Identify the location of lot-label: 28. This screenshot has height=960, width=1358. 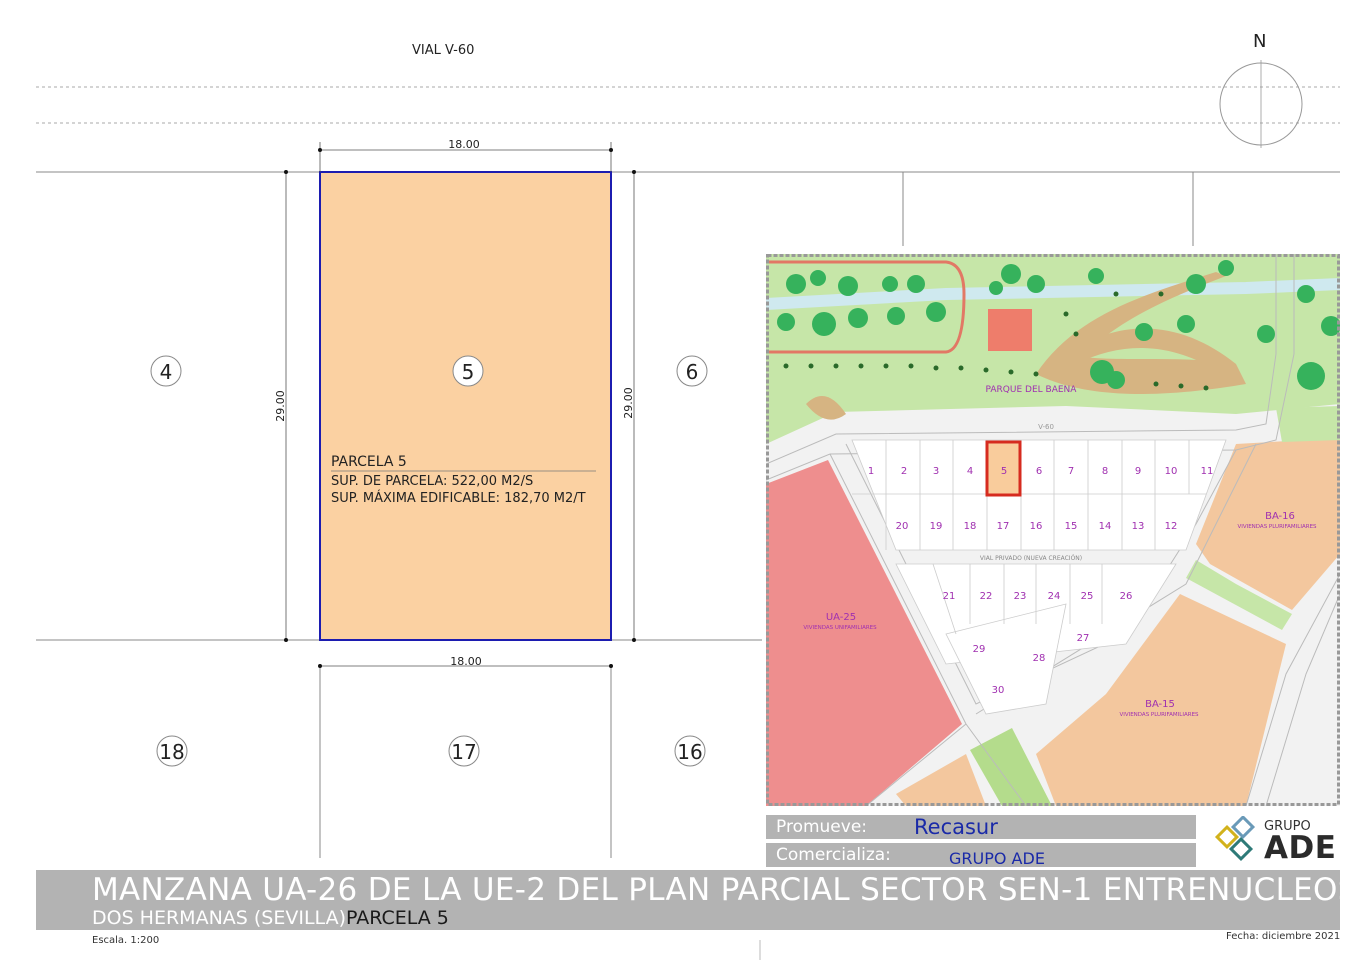
(1039, 658).